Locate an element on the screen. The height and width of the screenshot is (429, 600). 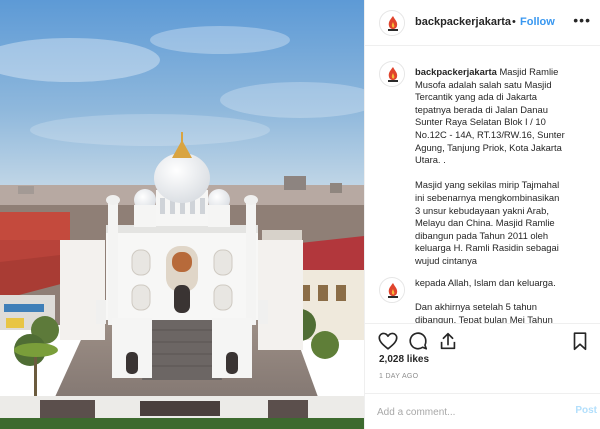
caption-line: tepatnya berada di Jalan Danau is located at coordinates (481, 109).